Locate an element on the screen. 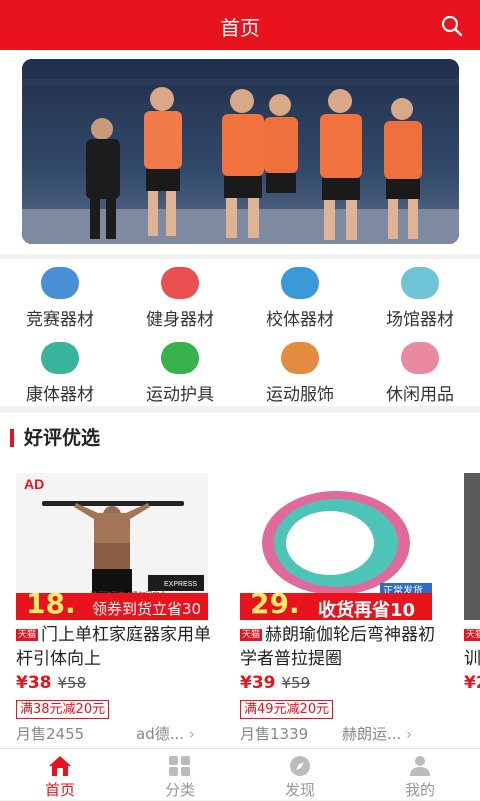 This screenshot has width=480, height=801. current-price: ¥39 is located at coordinates (258, 683).